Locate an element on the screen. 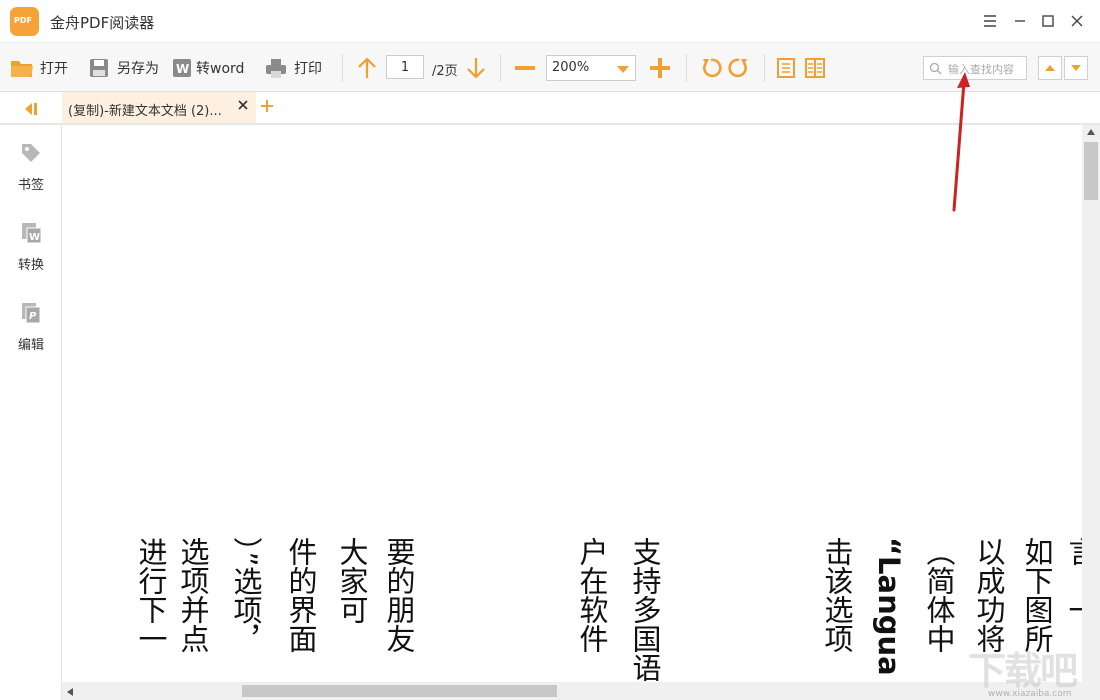 The image size is (1100, 700). prev-page-button is located at coordinates (367, 68).